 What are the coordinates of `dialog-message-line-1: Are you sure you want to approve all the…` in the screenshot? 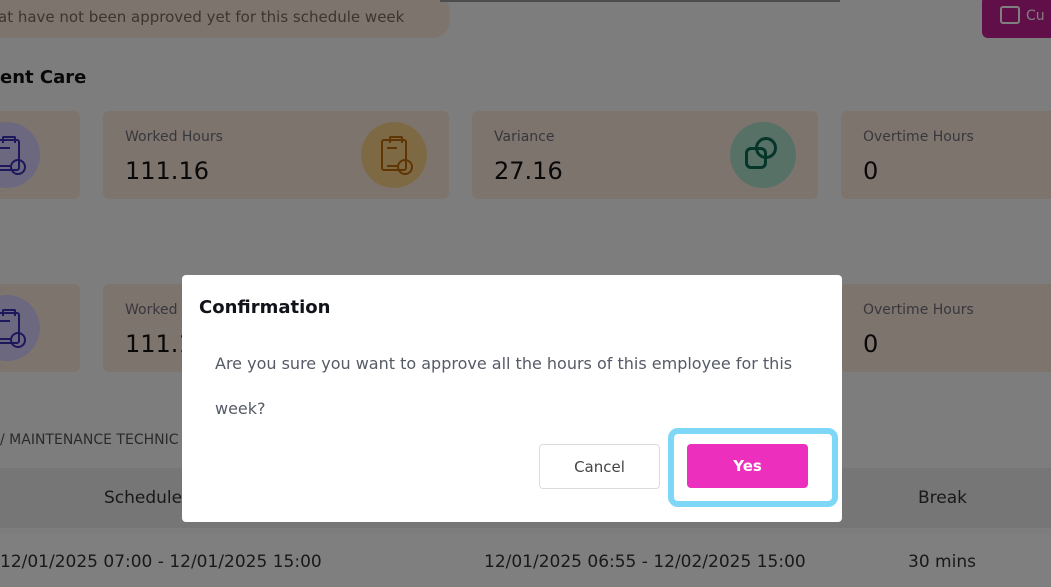 It's located at (504, 363).